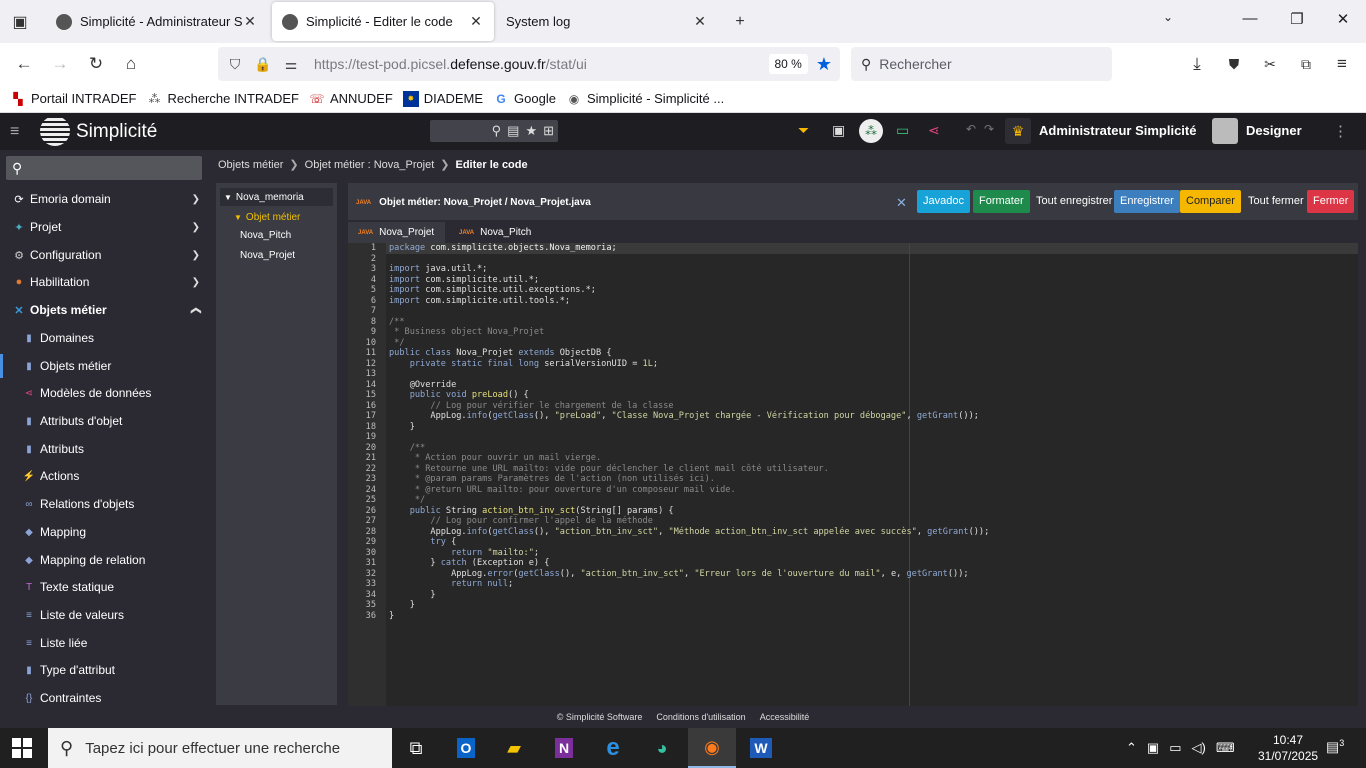 The image size is (1366, 768). What do you see at coordinates (1343, 19) in the screenshot?
I see `close-window-icon: ✕` at bounding box center [1343, 19].